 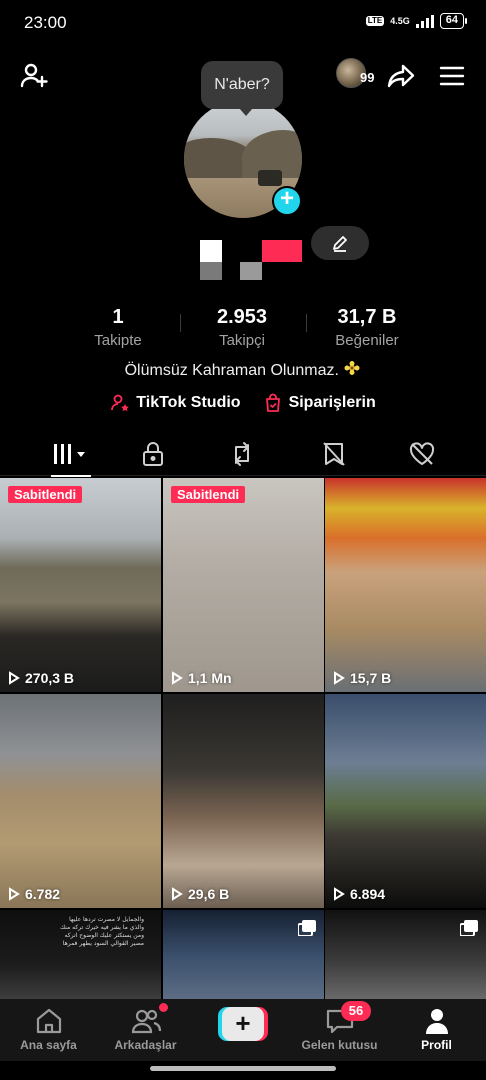 I want to click on tab-favorites, so click(x=333, y=454).